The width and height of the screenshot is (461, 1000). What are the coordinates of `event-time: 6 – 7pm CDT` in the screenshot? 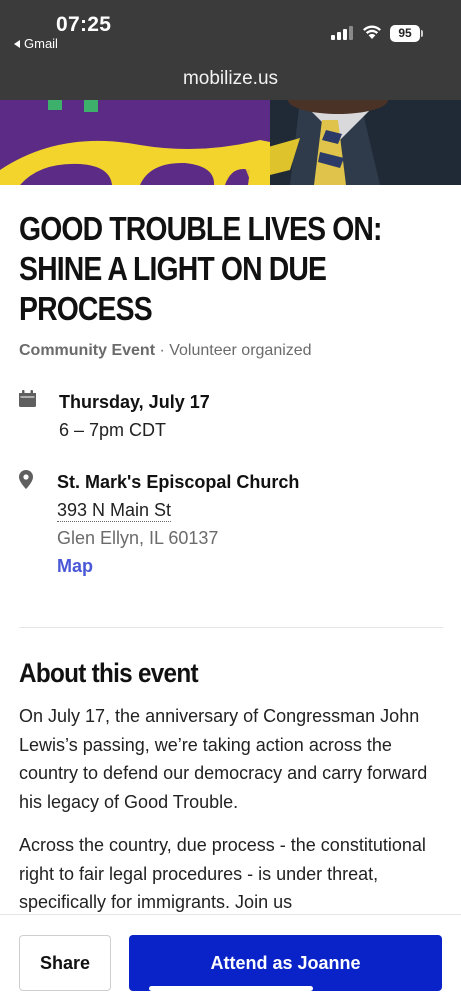 It's located at (113, 430).